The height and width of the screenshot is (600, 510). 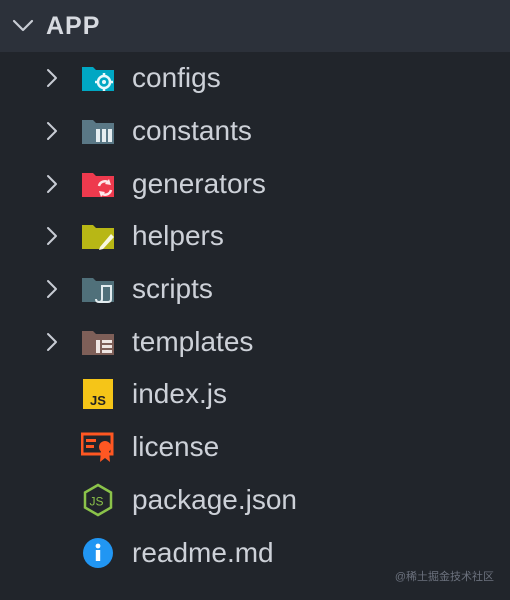 What do you see at coordinates (255, 26) in the screenshot?
I see `explorer-section-header: APP` at bounding box center [255, 26].